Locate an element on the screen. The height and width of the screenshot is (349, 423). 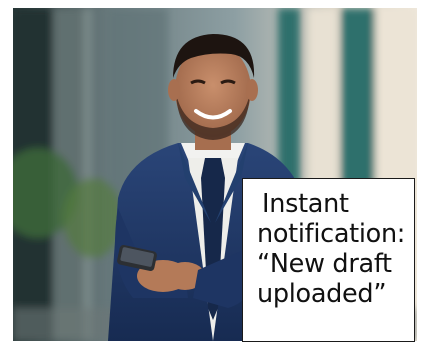
callout-line-1: Instant is located at coordinates (305, 204).